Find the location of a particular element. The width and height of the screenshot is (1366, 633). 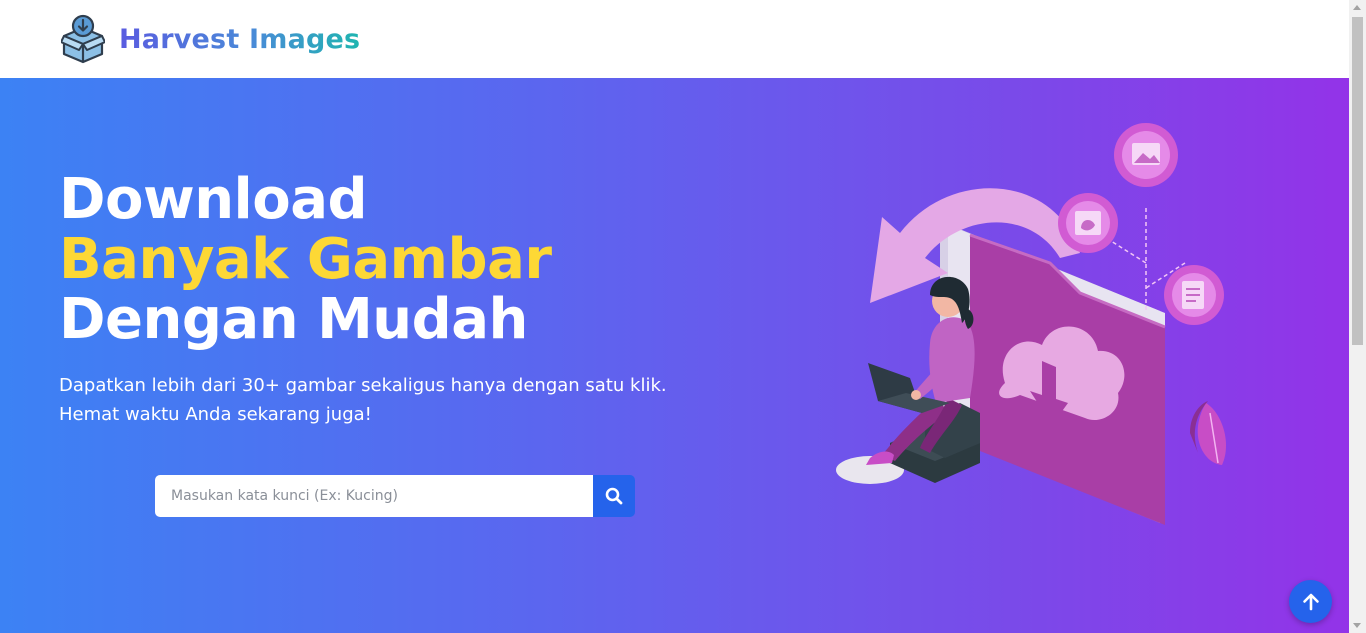

scroll-up-arrow-icon is located at coordinates (1357, 7).